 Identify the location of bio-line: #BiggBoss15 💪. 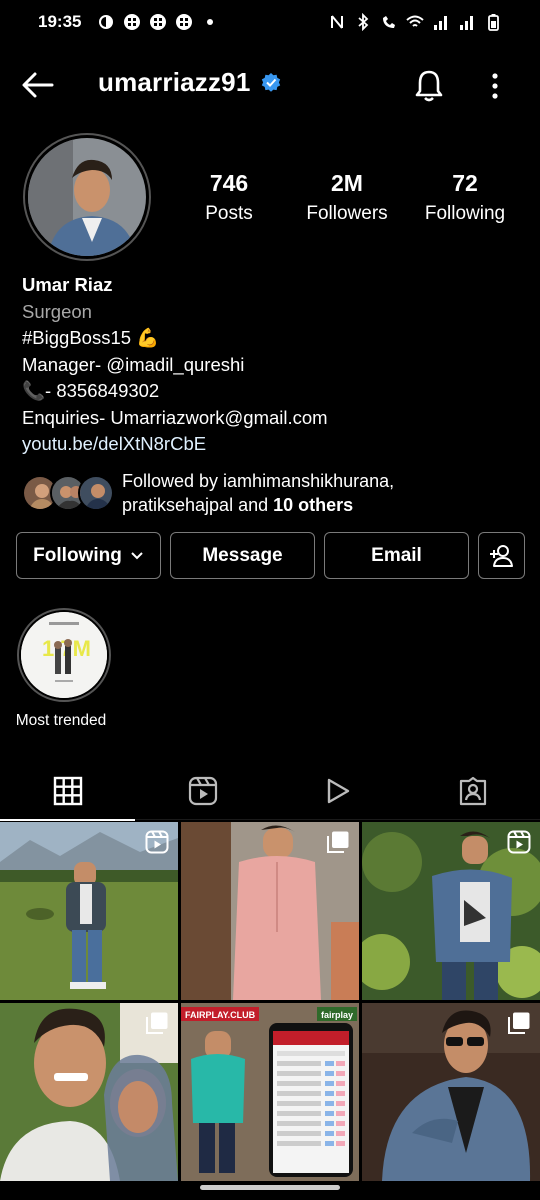
(91, 337).